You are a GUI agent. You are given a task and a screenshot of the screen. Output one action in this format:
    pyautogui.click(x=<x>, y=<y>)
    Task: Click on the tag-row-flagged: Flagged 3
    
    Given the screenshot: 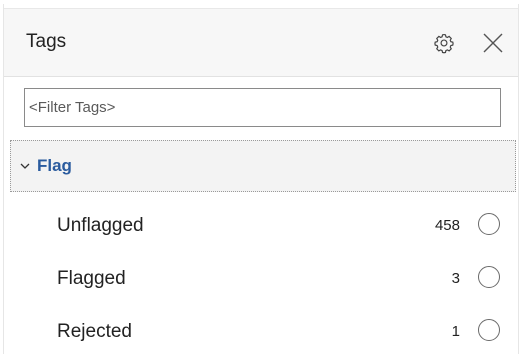 What is the action you would take?
    pyautogui.click(x=261, y=279)
    